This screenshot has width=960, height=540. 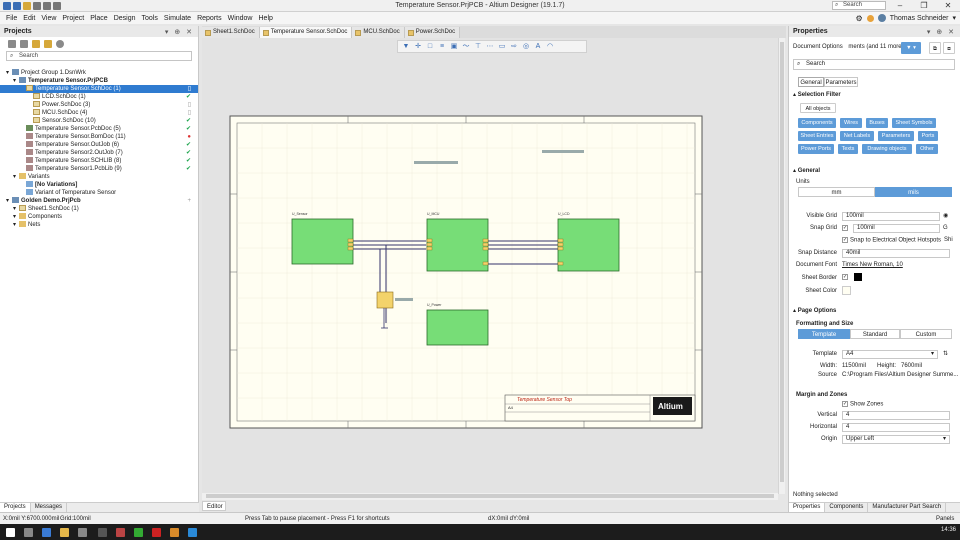 What do you see at coordinates (896, 427) in the screenshot?
I see `horizontal-field: 4` at bounding box center [896, 427].